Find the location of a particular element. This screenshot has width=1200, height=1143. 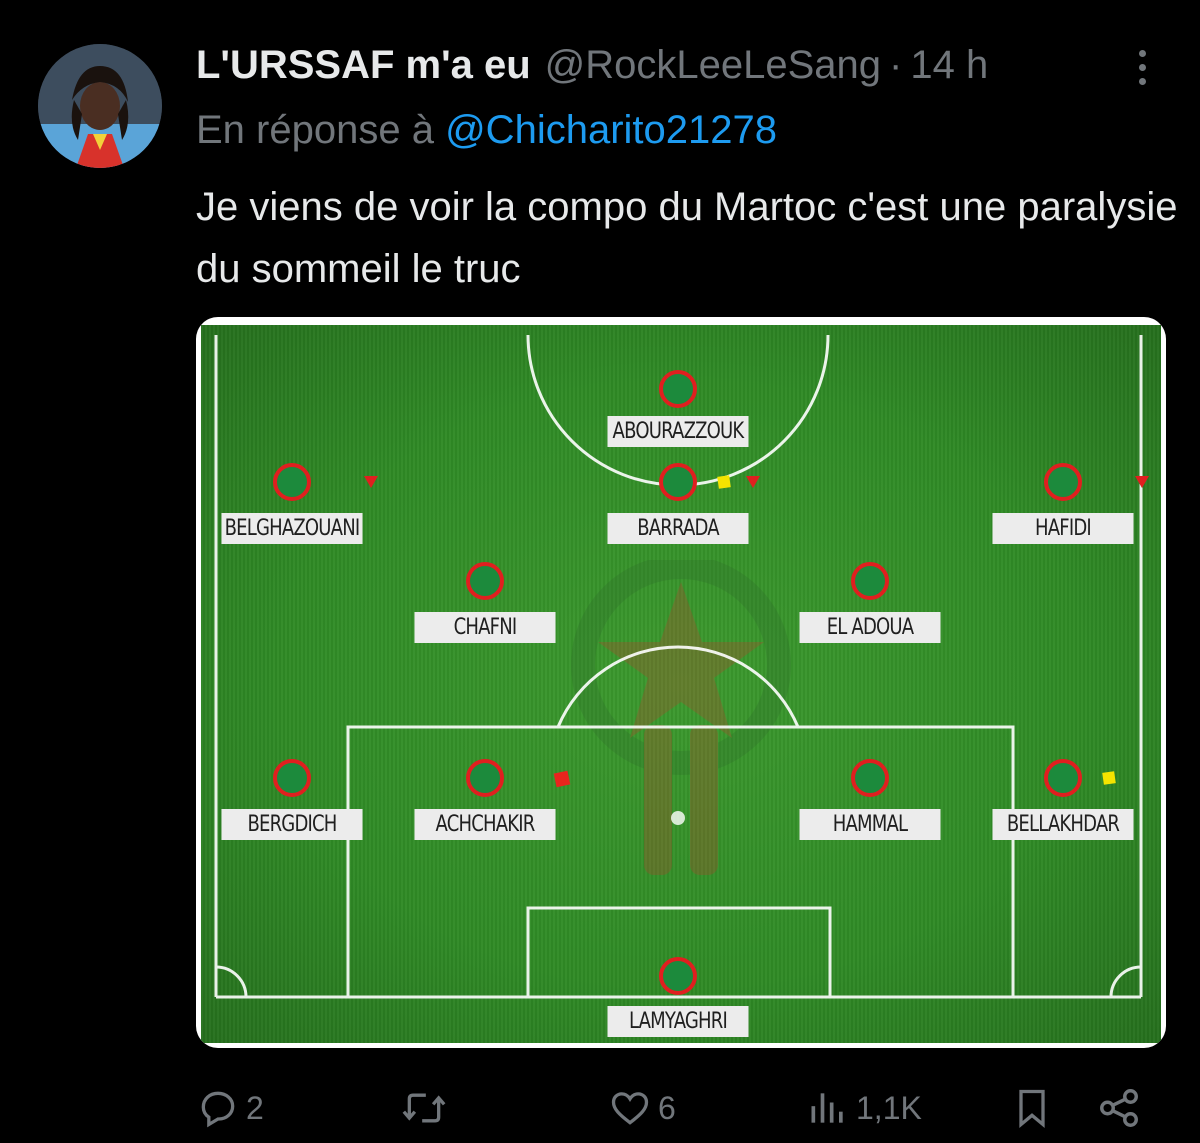

bookmark-icon is located at coordinates (1032, 1109).